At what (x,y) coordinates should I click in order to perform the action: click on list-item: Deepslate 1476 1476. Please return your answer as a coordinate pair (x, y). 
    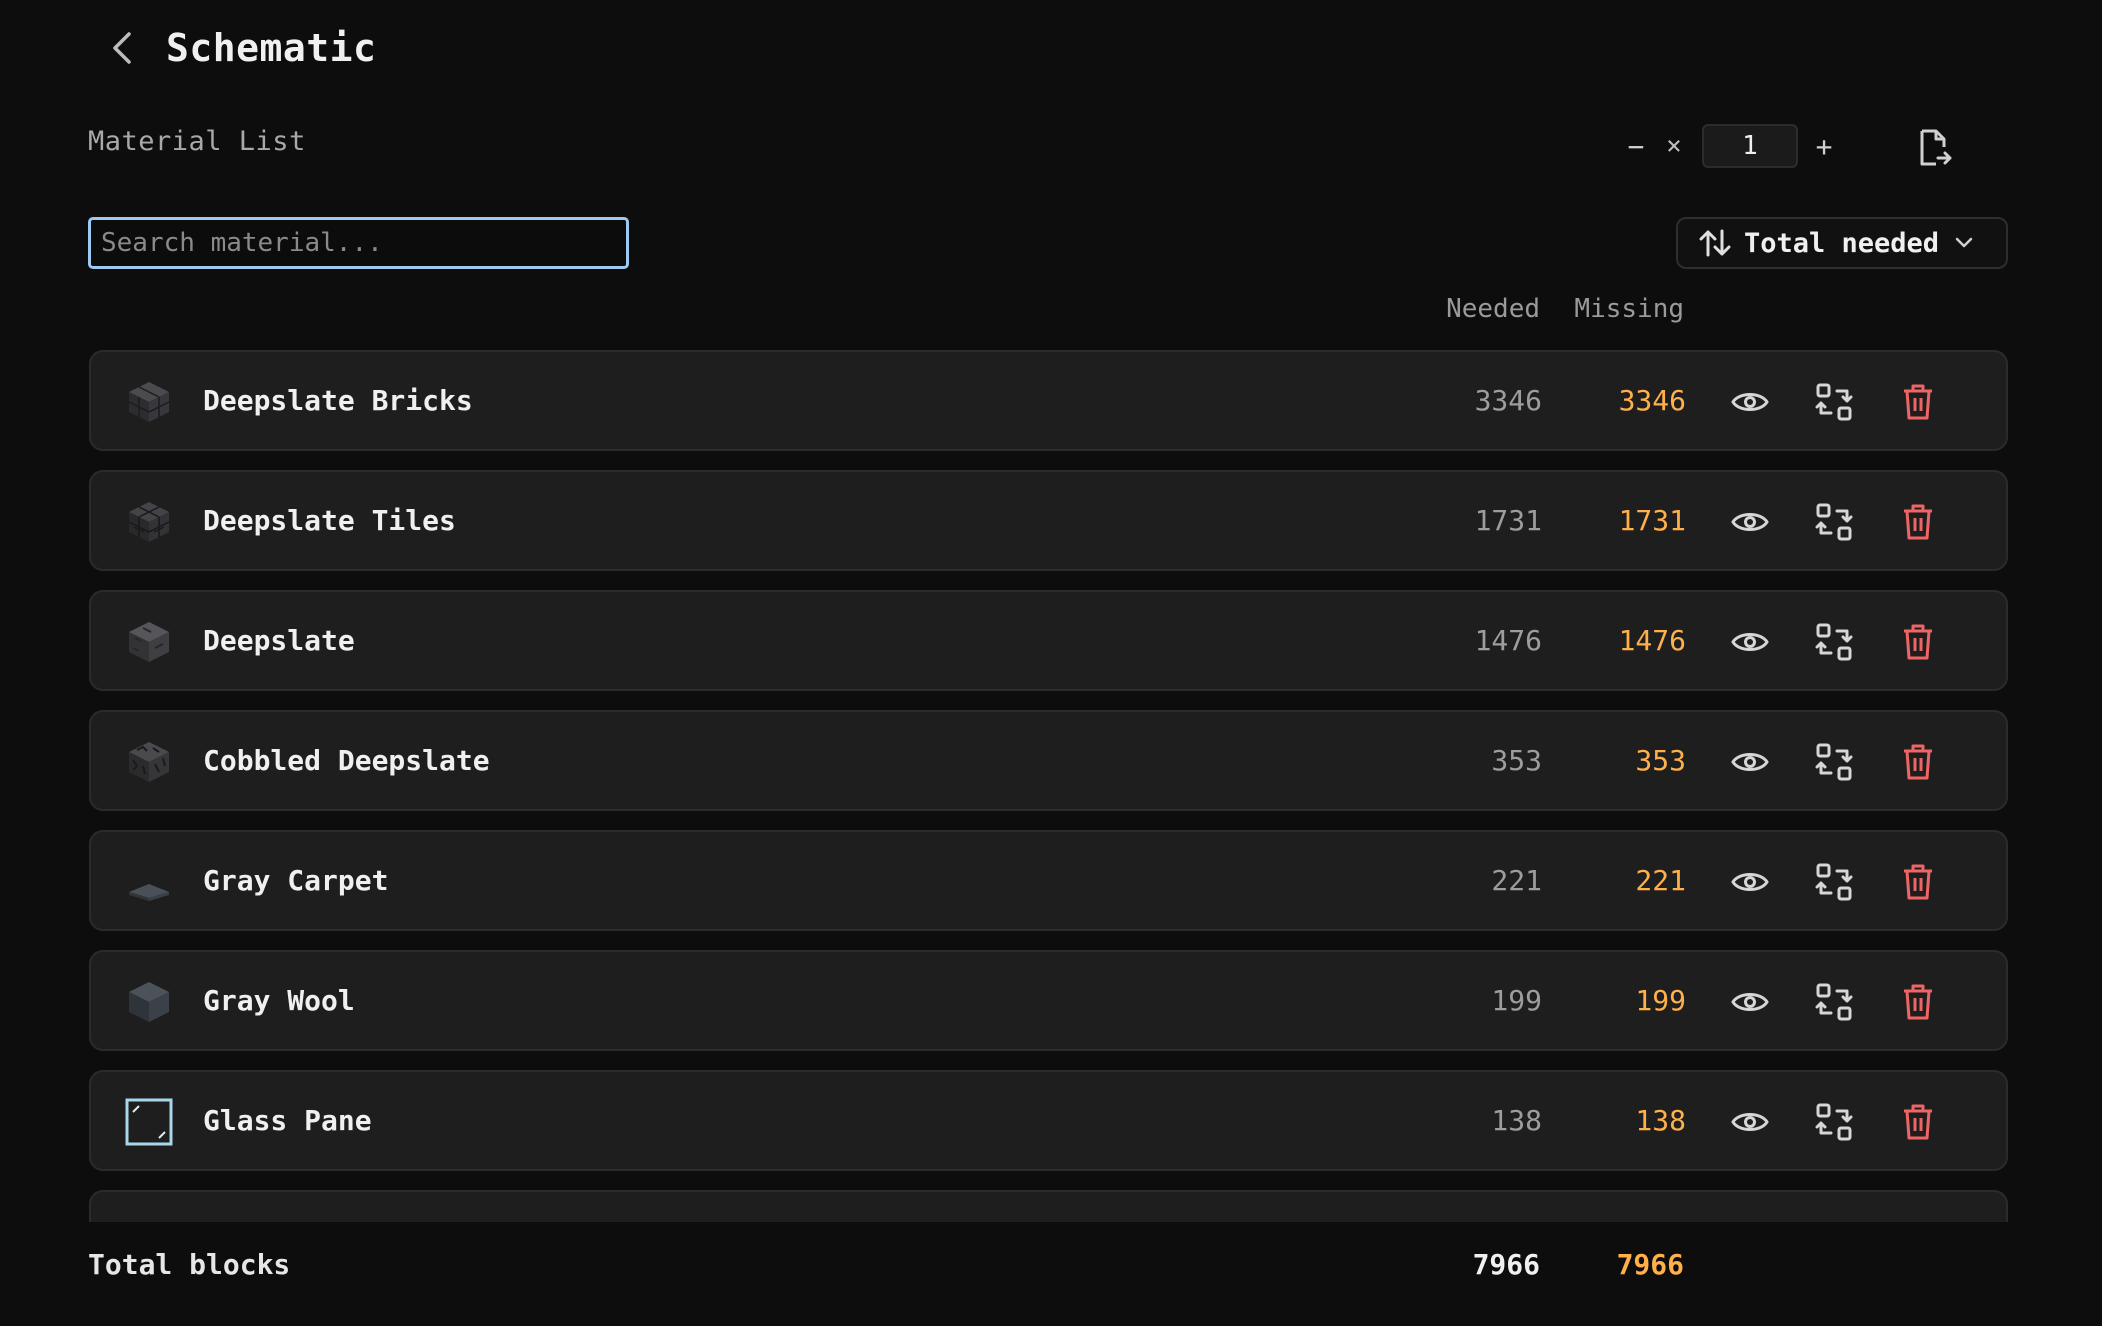
    Looking at the image, I should click on (1048, 640).